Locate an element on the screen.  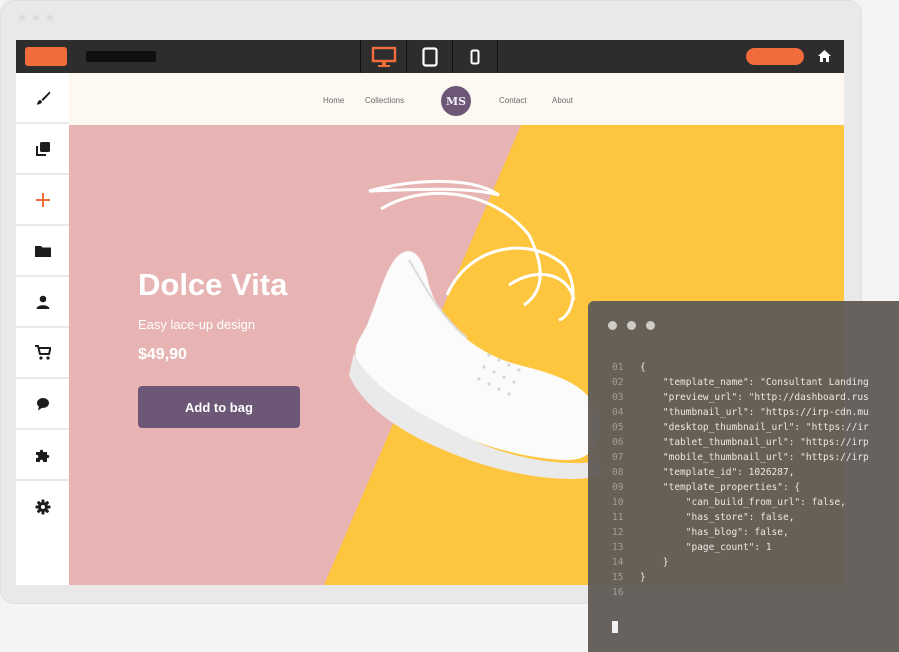
add-to-bag-button: Add to bag is located at coordinates (219, 407).